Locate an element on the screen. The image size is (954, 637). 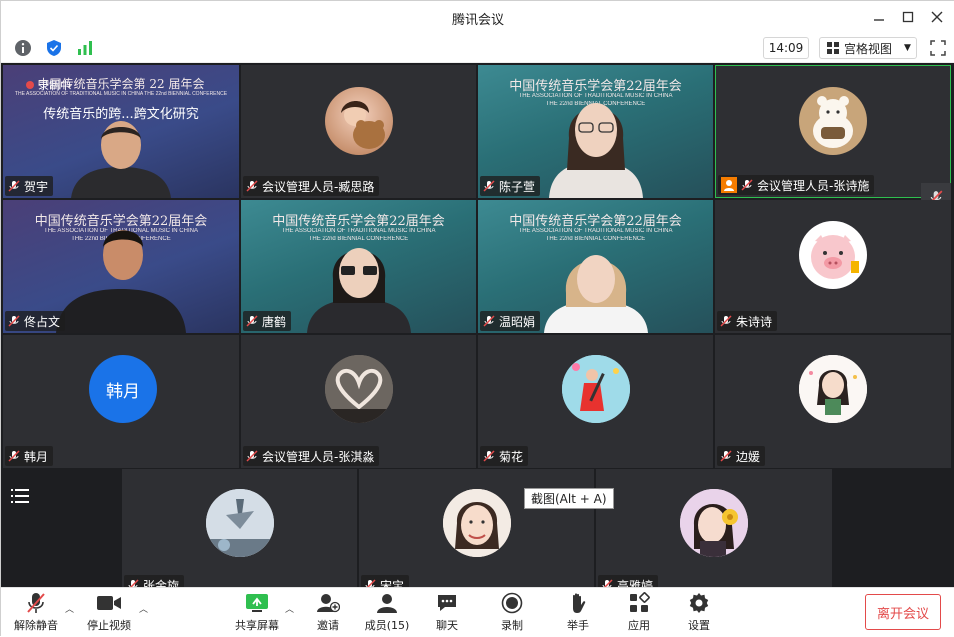
participant-list-toggle is located at coordinates (20, 496).